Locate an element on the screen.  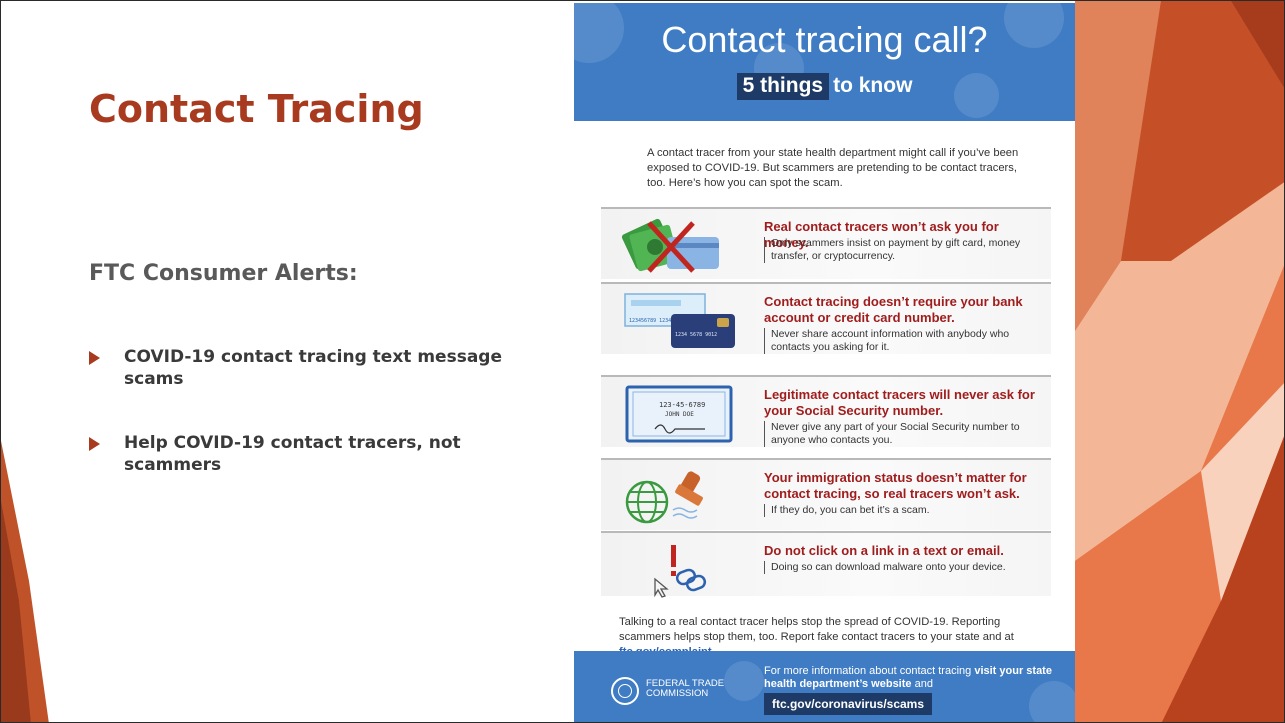
five-things-highlight: 5 things is located at coordinates (783, 86).